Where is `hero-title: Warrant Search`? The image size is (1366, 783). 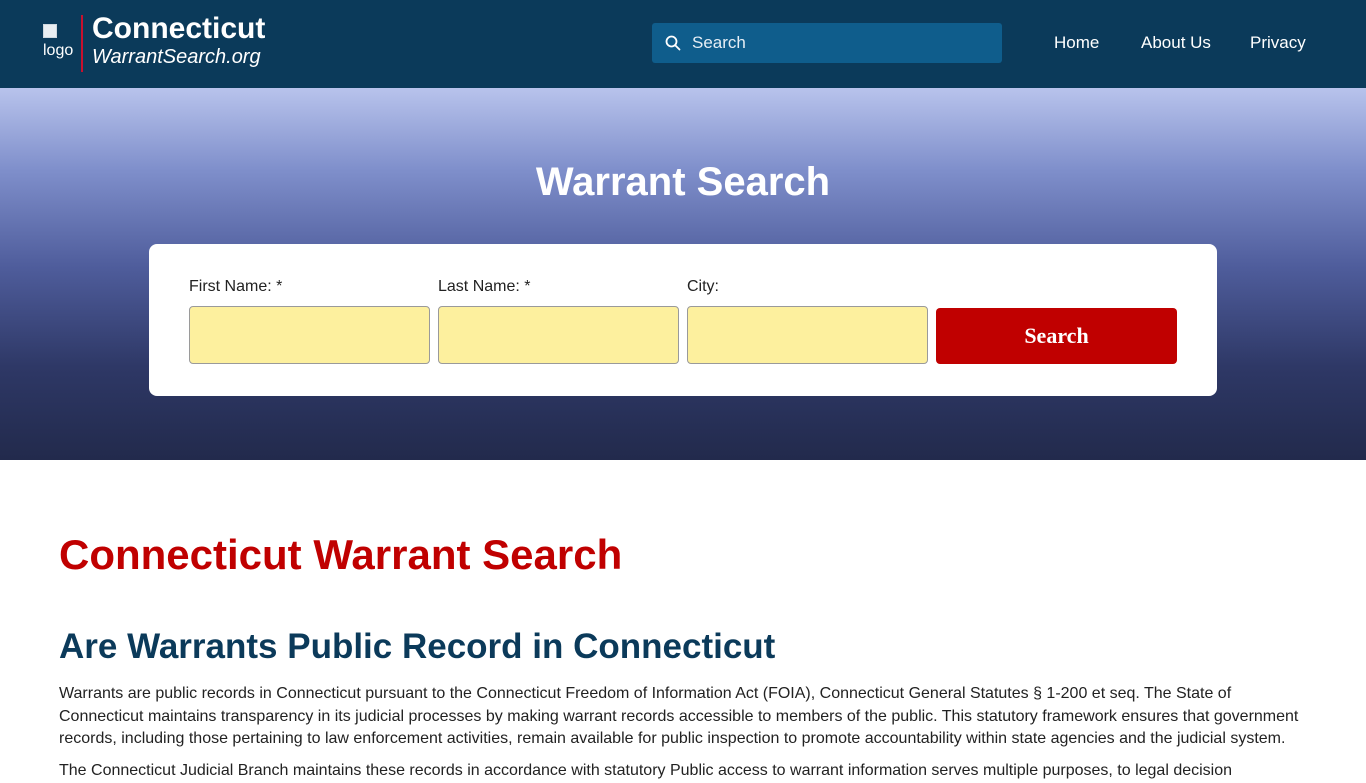
hero-title: Warrant Search is located at coordinates (683, 182).